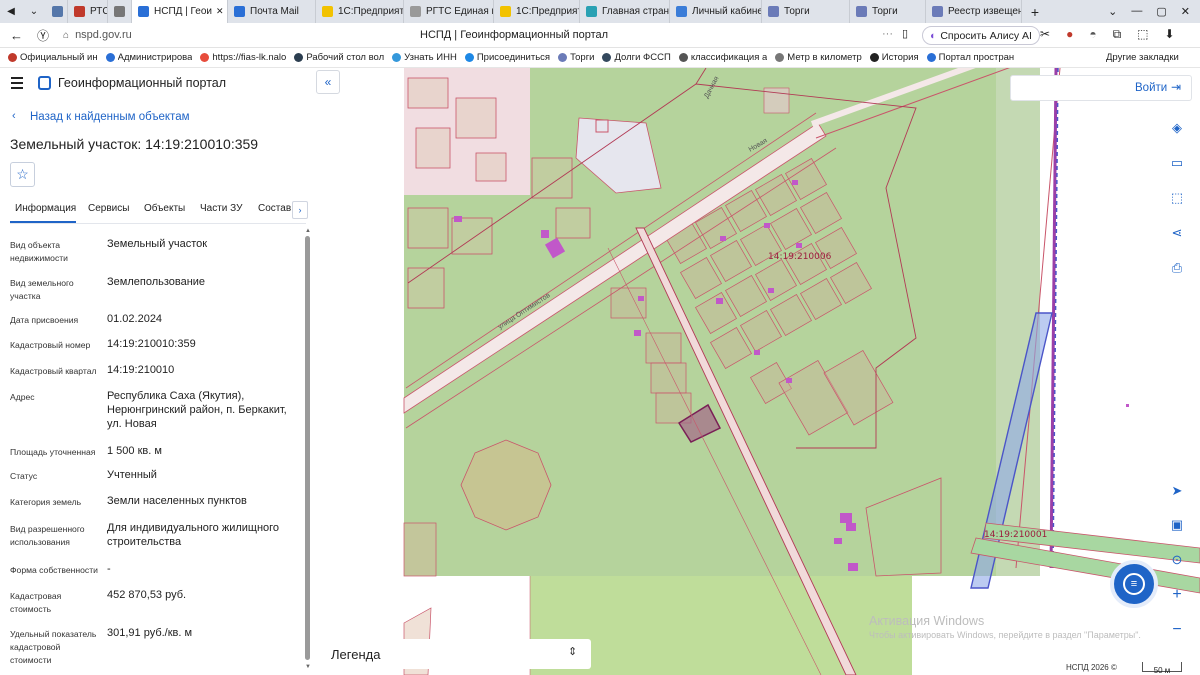  Describe the element at coordinates (1101, 88) in the screenshot. I see `login-bar: Войти ⇥` at that location.